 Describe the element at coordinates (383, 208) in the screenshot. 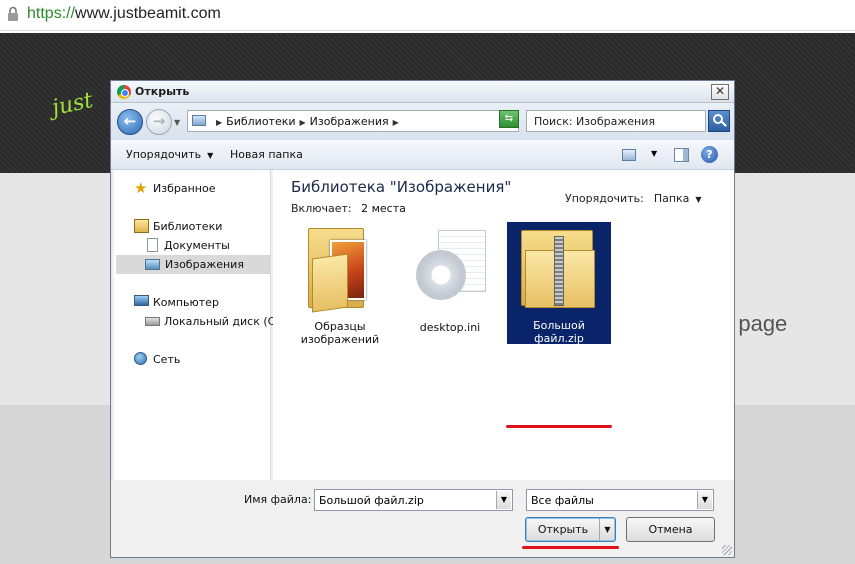

I see `includes-locations-link: 2 места` at that location.